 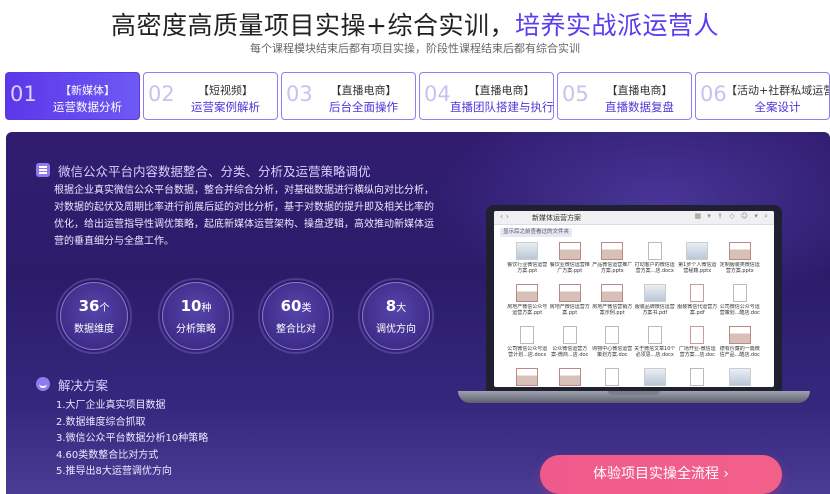 I want to click on file-name-line: 营方案...店.docx, so click(x=654, y=271).